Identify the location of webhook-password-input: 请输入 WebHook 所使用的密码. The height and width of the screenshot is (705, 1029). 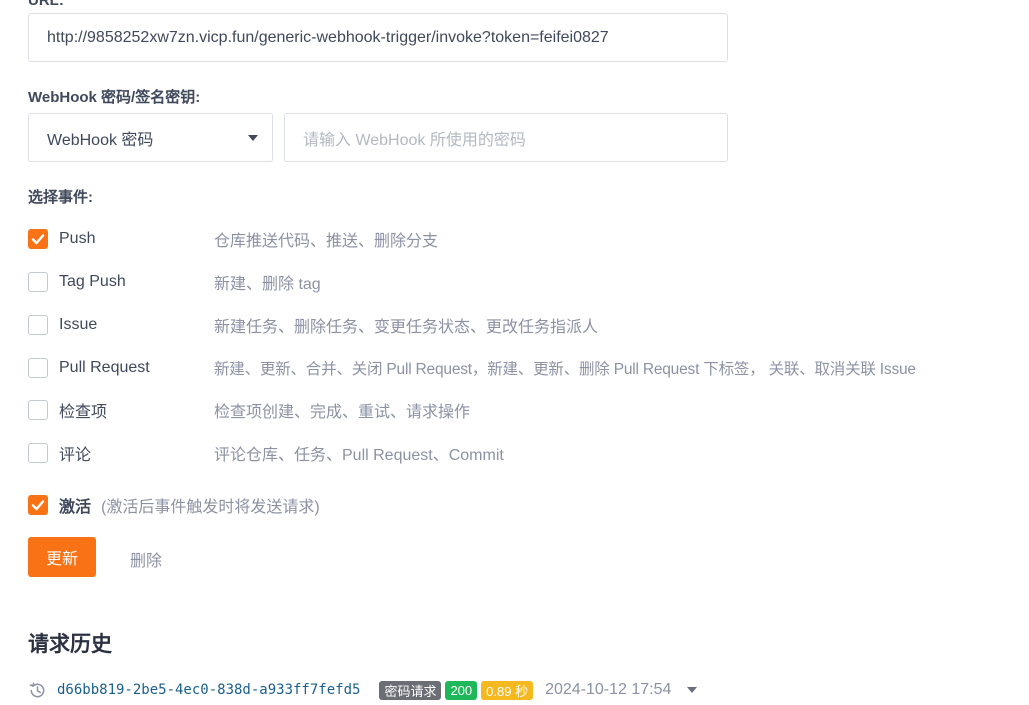
(506, 137).